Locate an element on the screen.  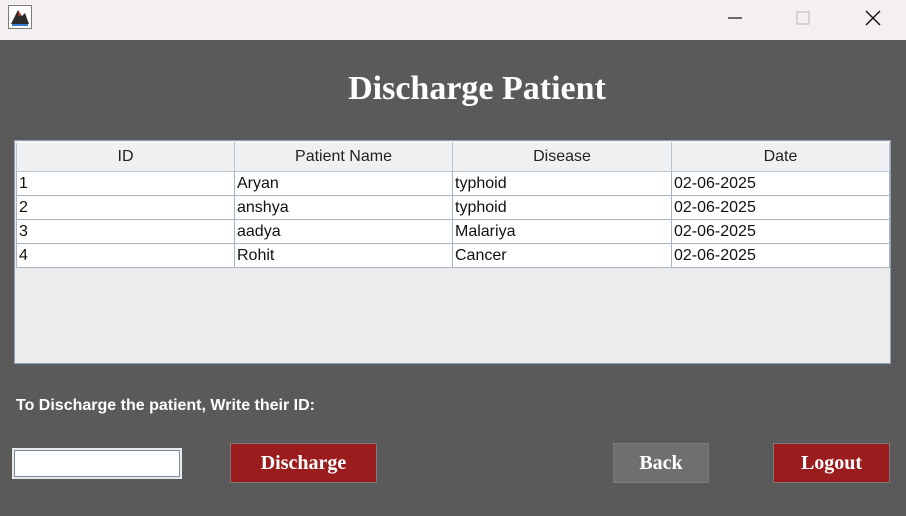
minimize-button is located at coordinates (735, 18).